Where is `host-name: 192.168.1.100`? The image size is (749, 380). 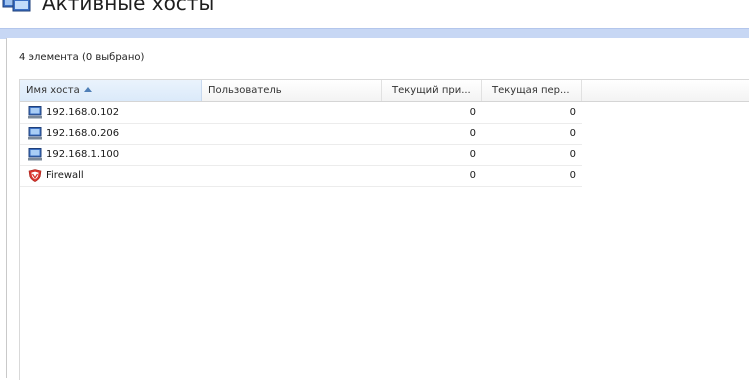
host-name: 192.168.1.100 is located at coordinates (83, 154).